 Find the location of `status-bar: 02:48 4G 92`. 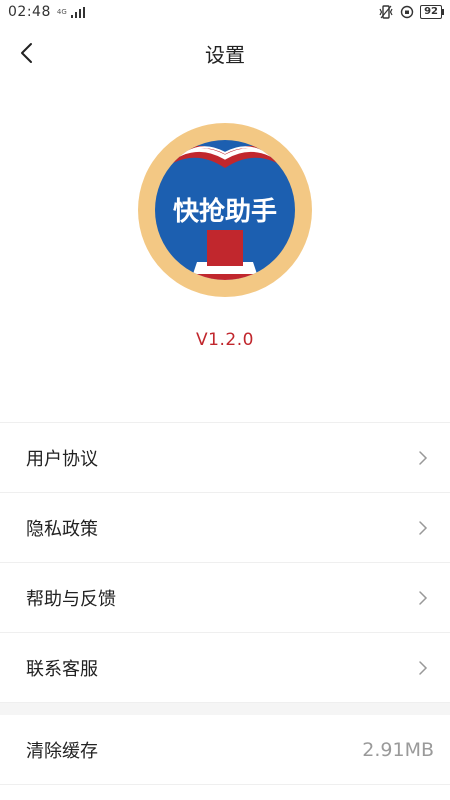

status-bar: 02:48 4G 92 is located at coordinates (225, 12).